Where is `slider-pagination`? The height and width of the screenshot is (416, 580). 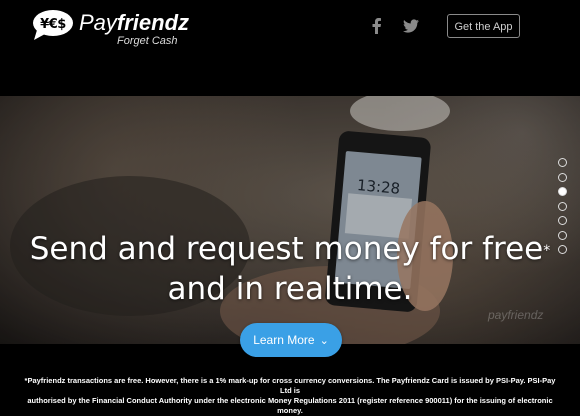
slider-pagination is located at coordinates (563, 209).